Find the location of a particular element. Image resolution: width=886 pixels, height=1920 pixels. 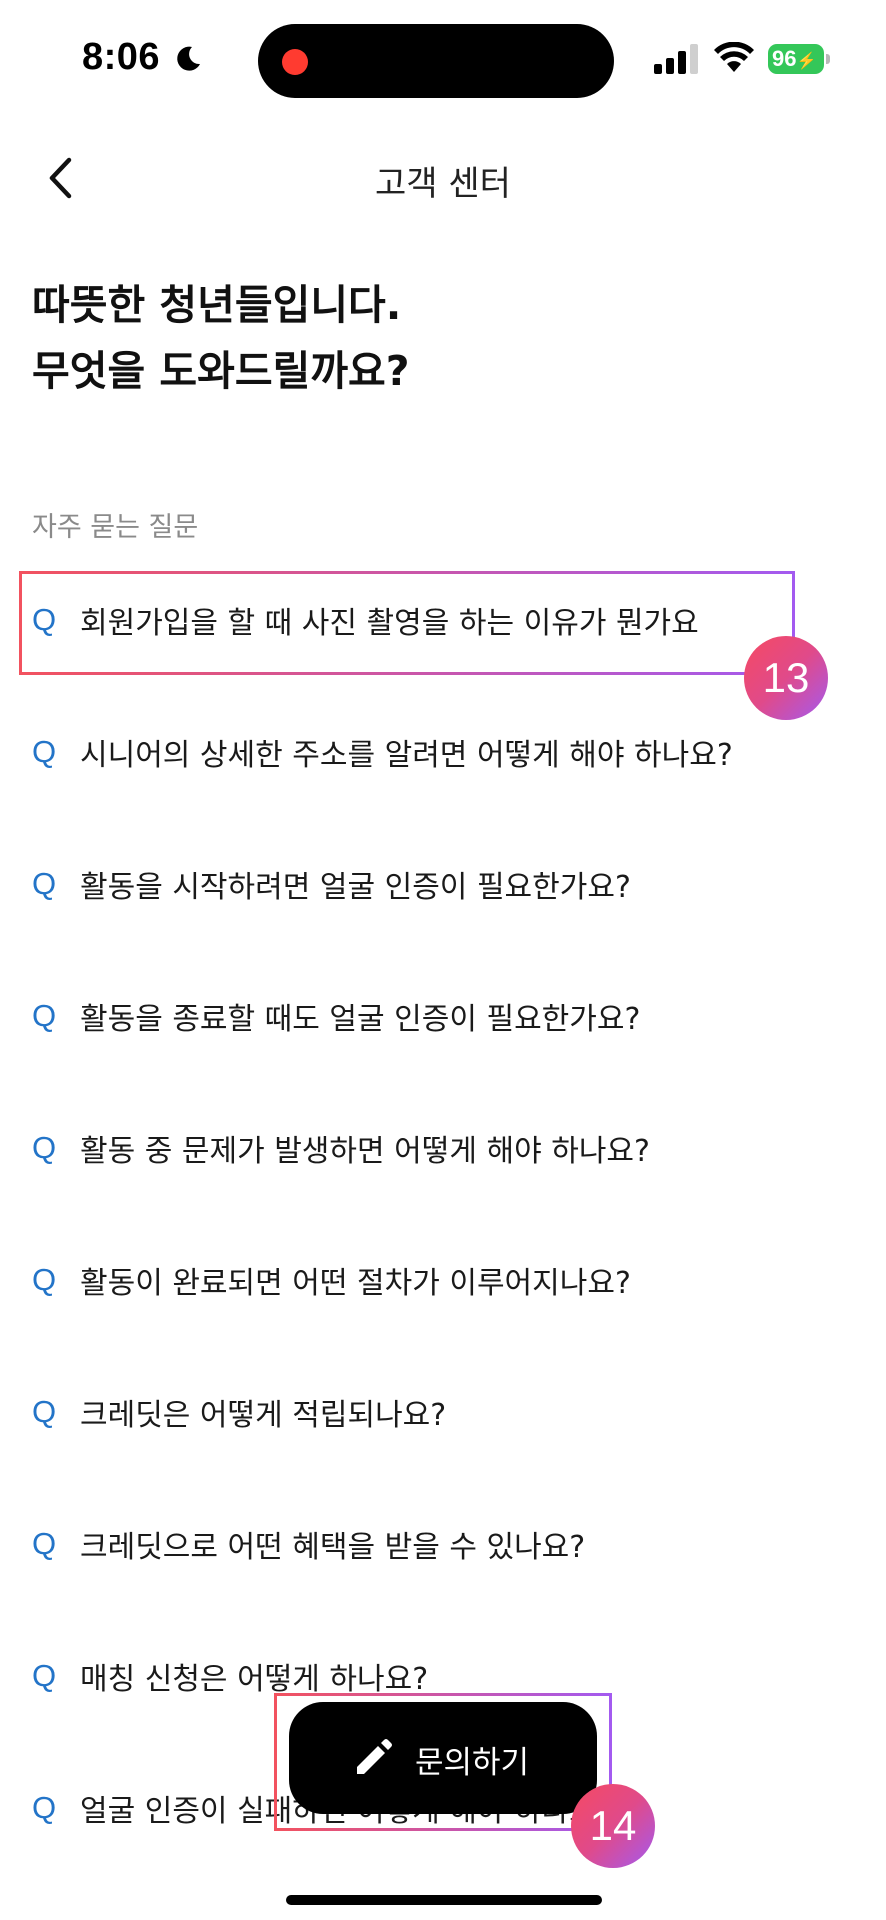

faq-item: Q 활동이 완료되면 어떤 절차가 이루어지나요? is located at coordinates (443, 1286).